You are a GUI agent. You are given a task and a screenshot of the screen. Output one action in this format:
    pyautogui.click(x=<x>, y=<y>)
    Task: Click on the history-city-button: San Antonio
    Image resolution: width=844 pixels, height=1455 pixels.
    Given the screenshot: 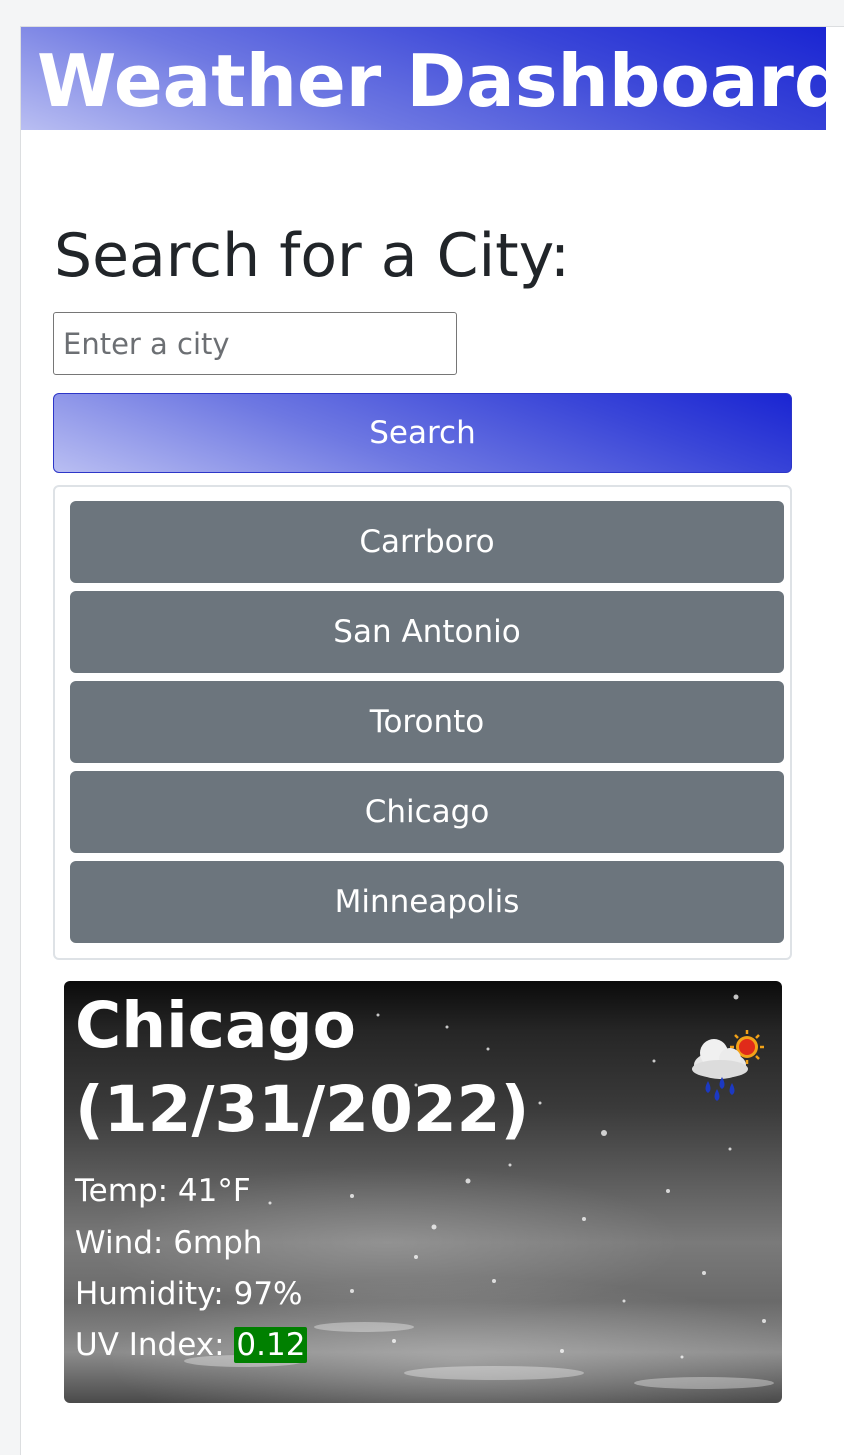 What is the action you would take?
    pyautogui.click(x=427, y=632)
    